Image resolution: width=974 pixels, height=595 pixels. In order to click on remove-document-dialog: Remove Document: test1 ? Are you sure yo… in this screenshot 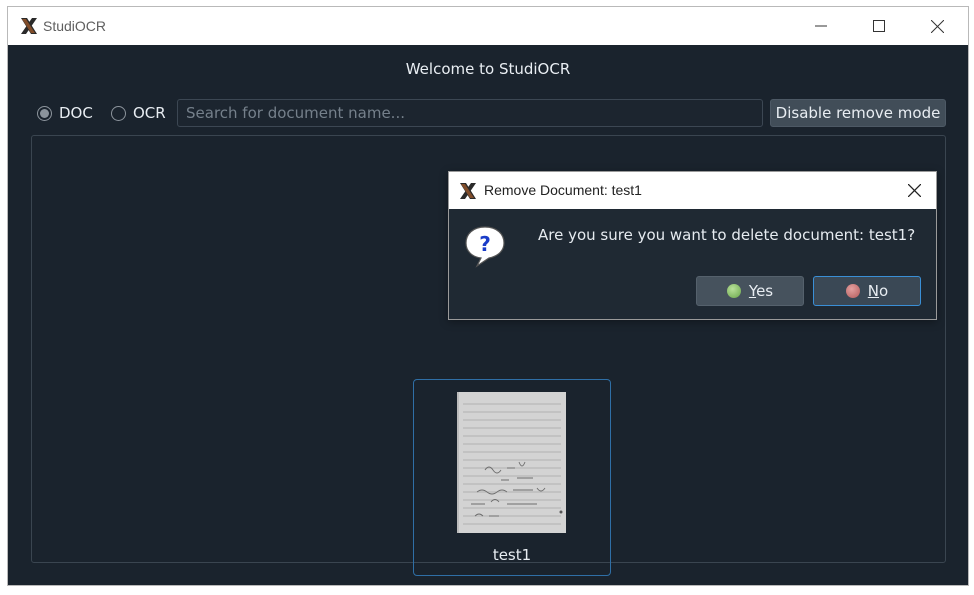, I will do `click(692, 245)`.